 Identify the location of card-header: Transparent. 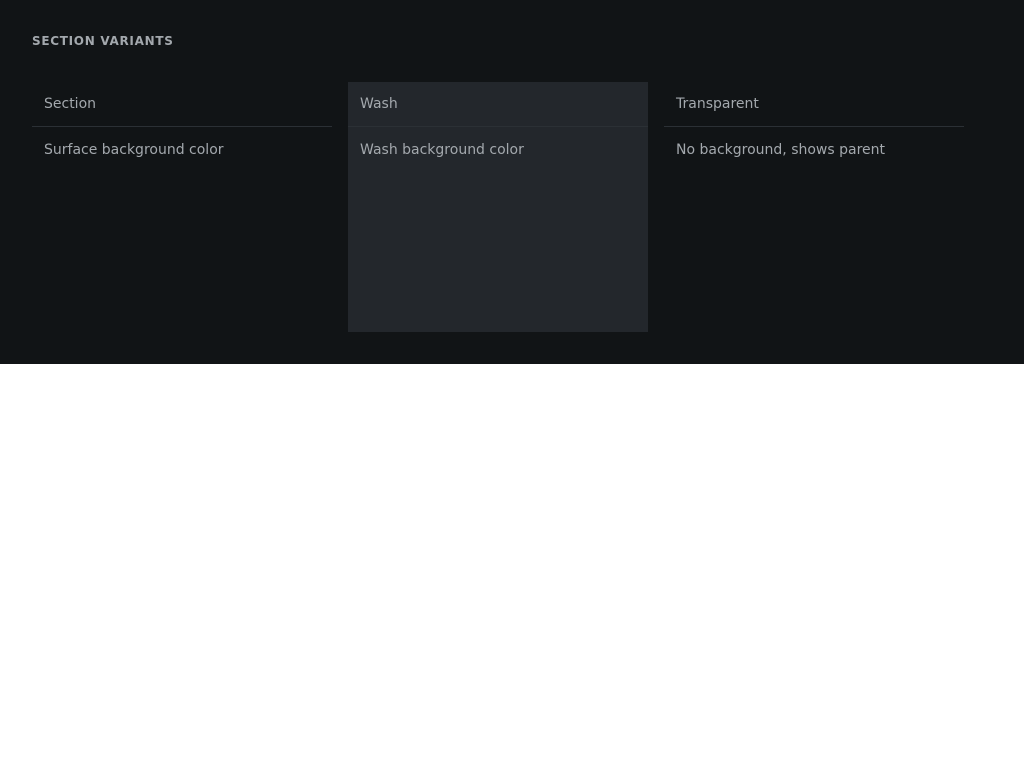
(814, 104).